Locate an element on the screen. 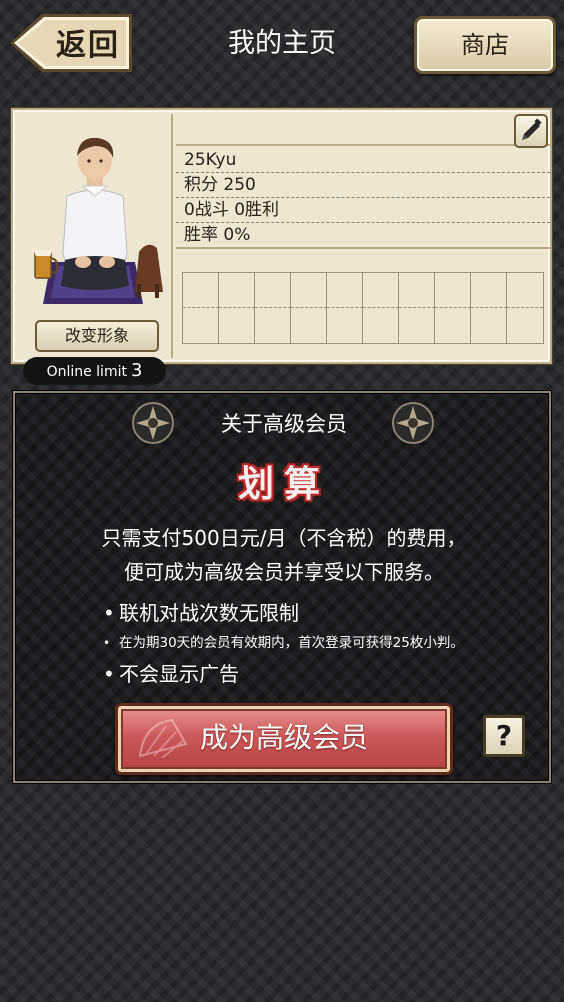 This screenshot has height=1002, width=564. change-look-button: 改变形象 is located at coordinates (97, 336).